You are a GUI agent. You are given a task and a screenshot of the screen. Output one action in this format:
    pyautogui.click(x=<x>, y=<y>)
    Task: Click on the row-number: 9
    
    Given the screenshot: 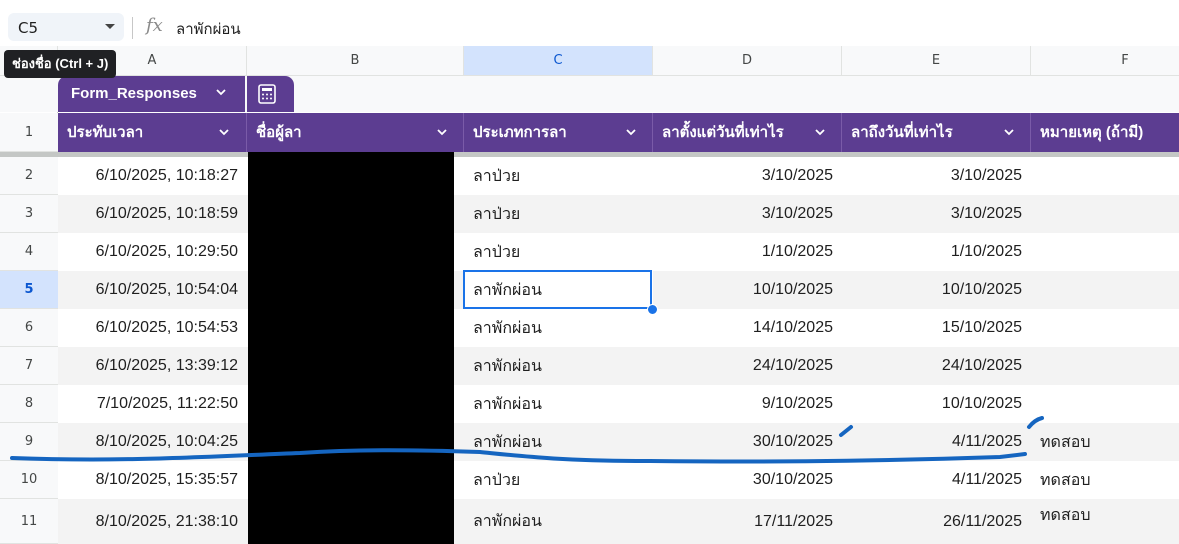 What is the action you would take?
    pyautogui.click(x=29, y=442)
    